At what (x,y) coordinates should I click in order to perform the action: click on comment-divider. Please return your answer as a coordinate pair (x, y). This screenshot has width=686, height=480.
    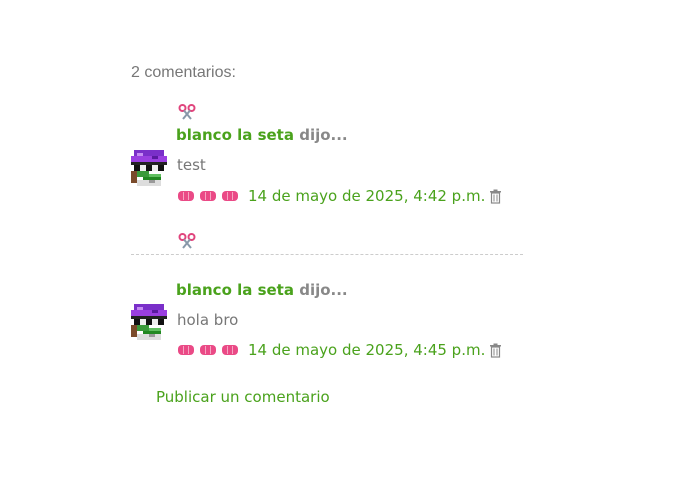
    Looking at the image, I should click on (327, 254).